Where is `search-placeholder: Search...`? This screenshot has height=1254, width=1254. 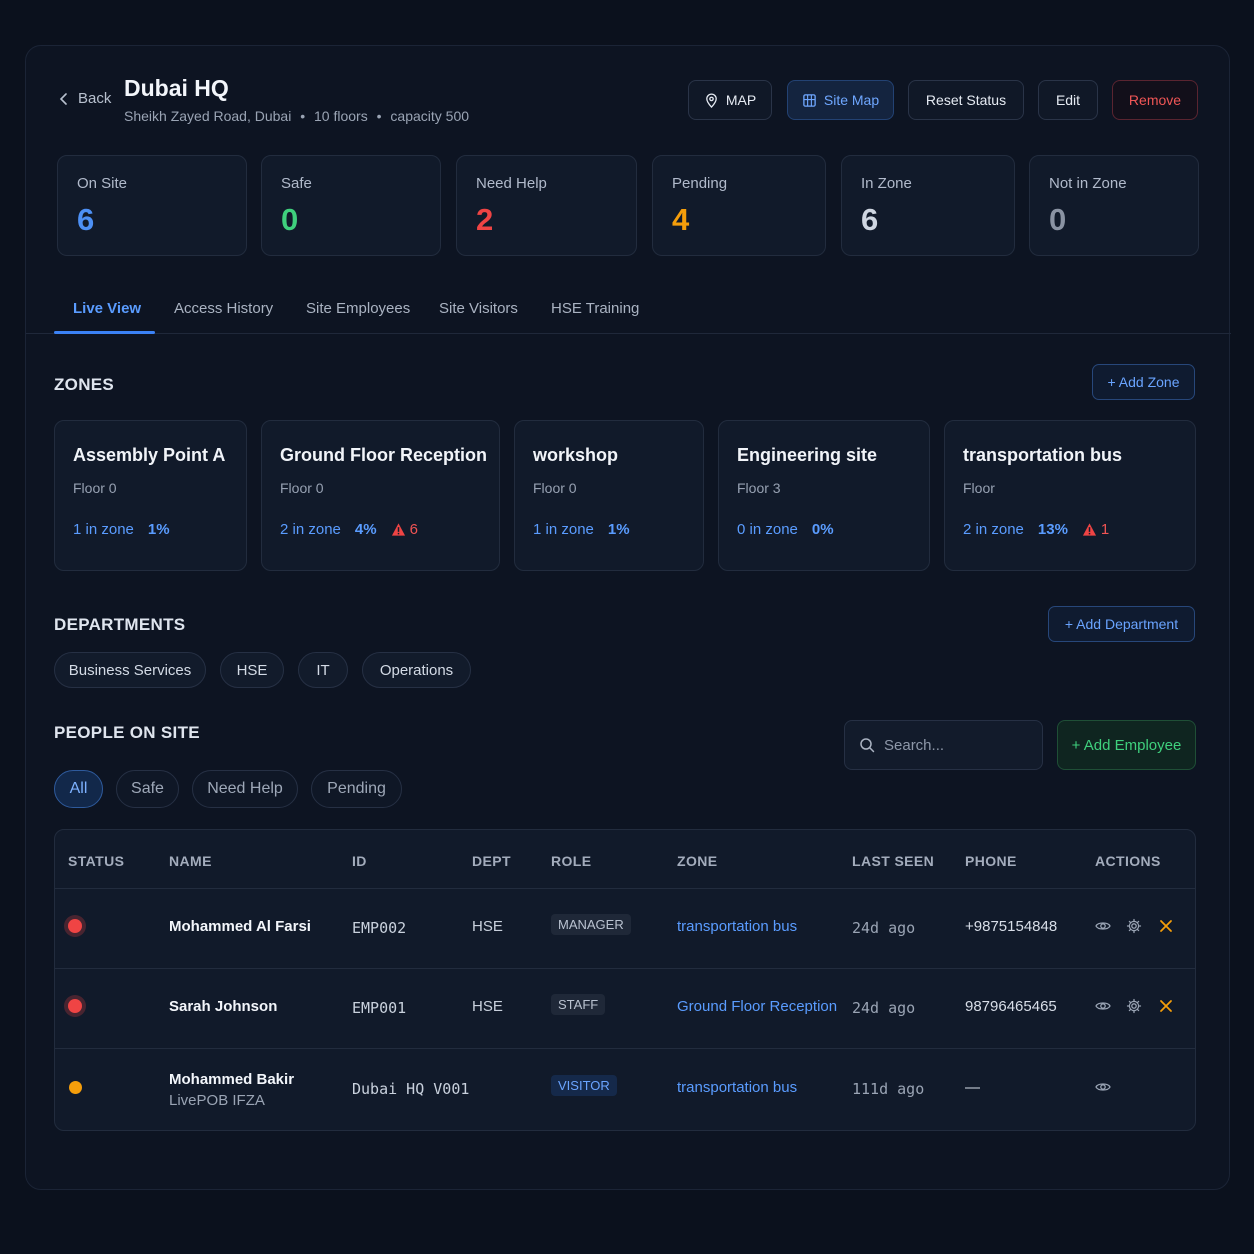
search-placeholder: Search... is located at coordinates (914, 745).